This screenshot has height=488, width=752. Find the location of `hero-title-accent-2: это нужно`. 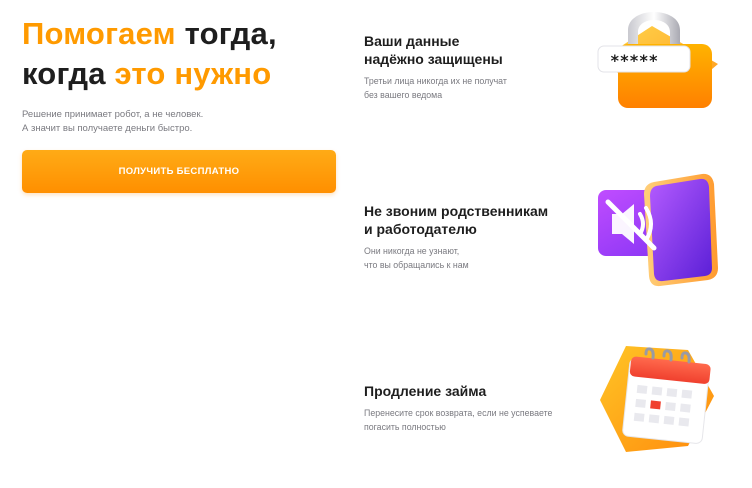

hero-title-accent-2: это нужно is located at coordinates (193, 73).